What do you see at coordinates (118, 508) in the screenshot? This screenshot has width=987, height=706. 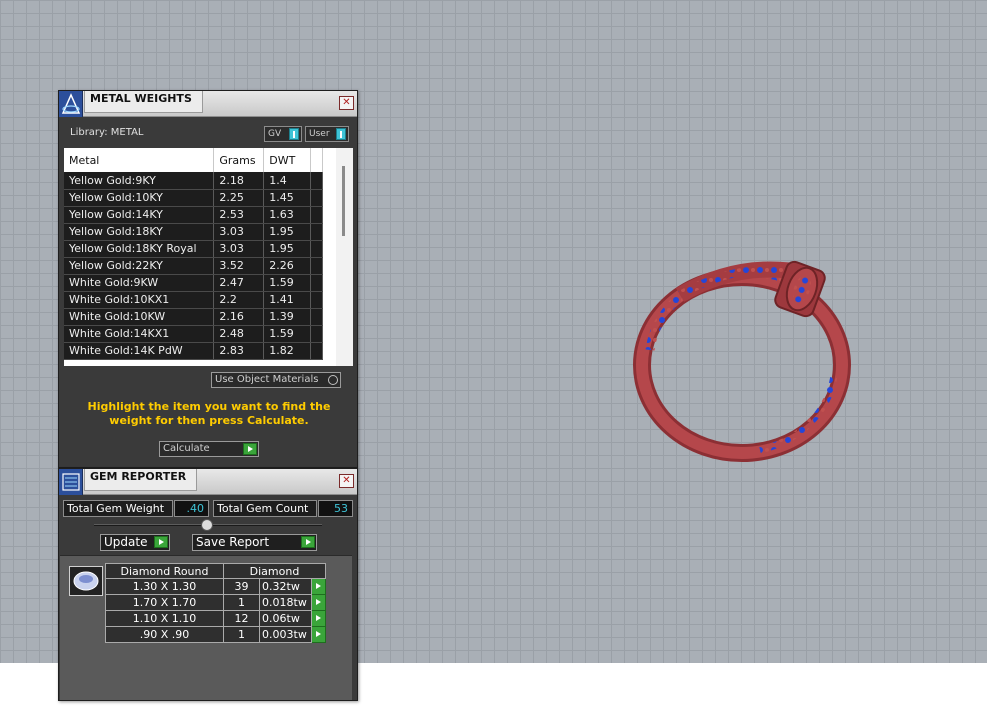 I see `total-gem-weight-label: Total Gem Weight` at bounding box center [118, 508].